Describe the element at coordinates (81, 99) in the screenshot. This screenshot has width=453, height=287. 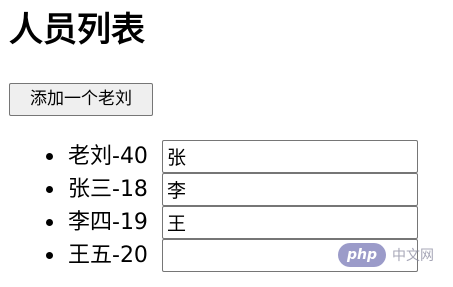
I see `add-person-button: 添加一个老刘` at that location.